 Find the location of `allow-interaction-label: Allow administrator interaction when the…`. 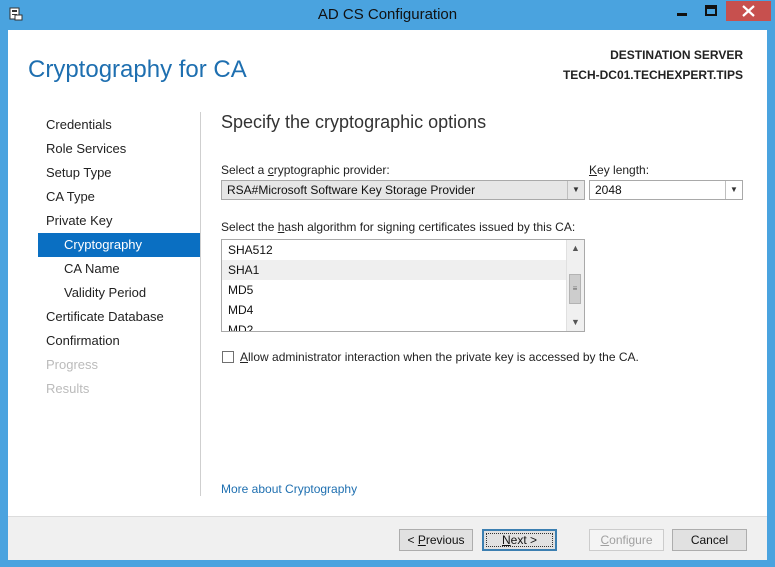

allow-interaction-label: Allow administrator interaction when the… is located at coordinates (439, 357).